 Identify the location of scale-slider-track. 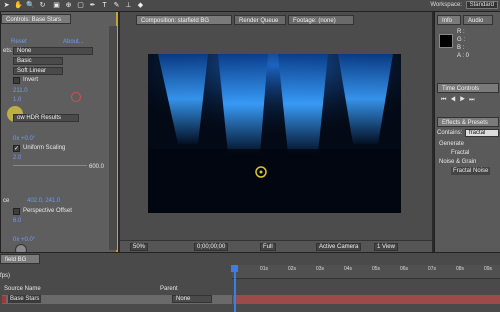
(50, 165).